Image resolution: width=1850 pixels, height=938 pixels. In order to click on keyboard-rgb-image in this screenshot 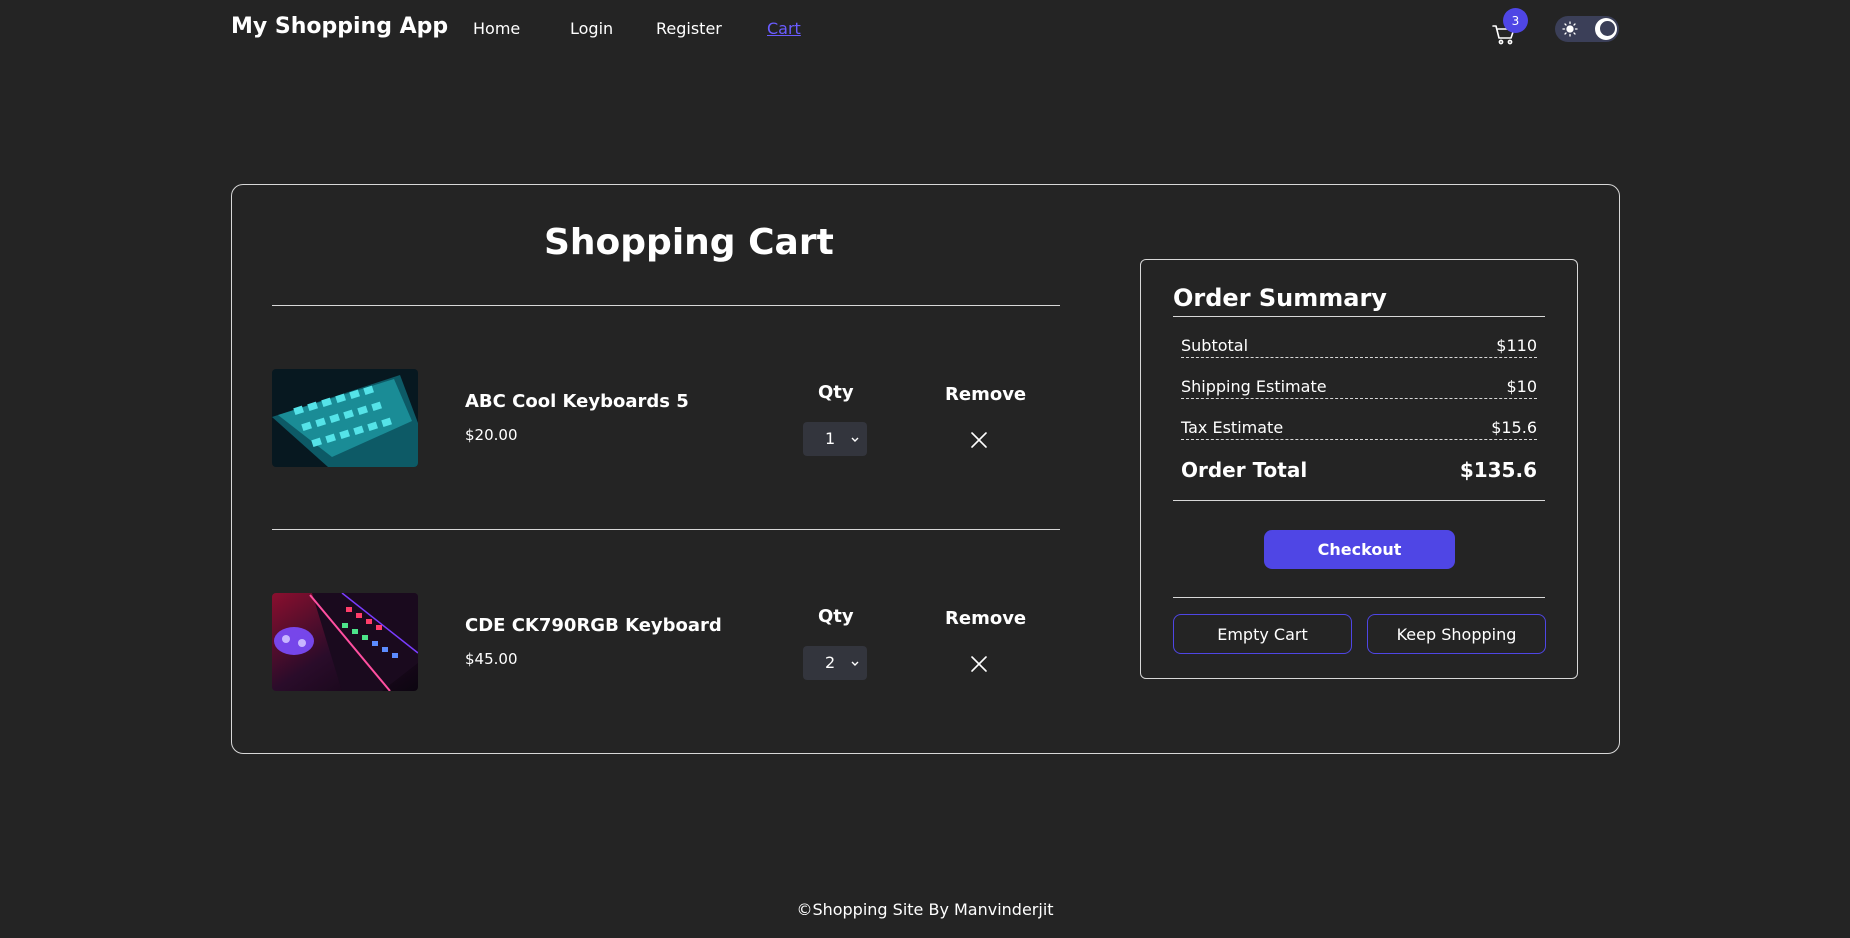, I will do `click(345, 642)`.